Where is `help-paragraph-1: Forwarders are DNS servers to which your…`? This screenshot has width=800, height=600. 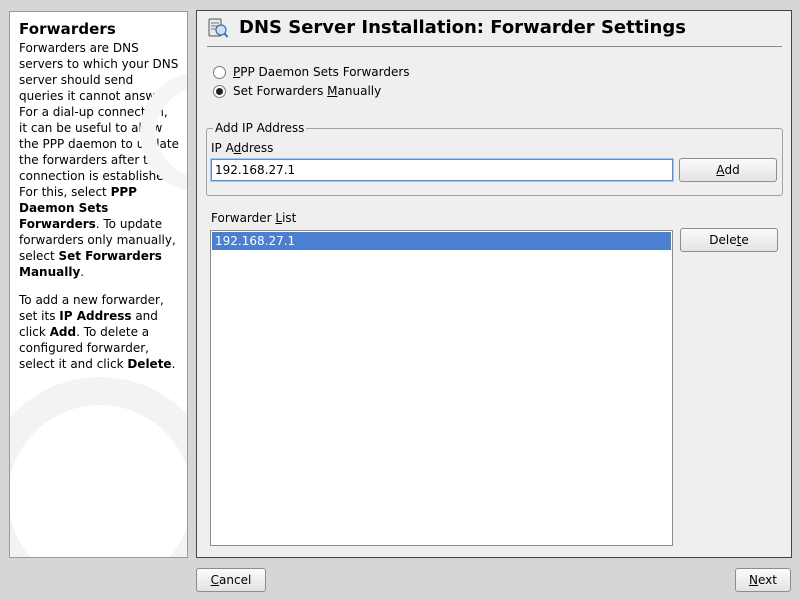 help-paragraph-1: Forwarders are DNS servers to which your… is located at coordinates (99, 160).